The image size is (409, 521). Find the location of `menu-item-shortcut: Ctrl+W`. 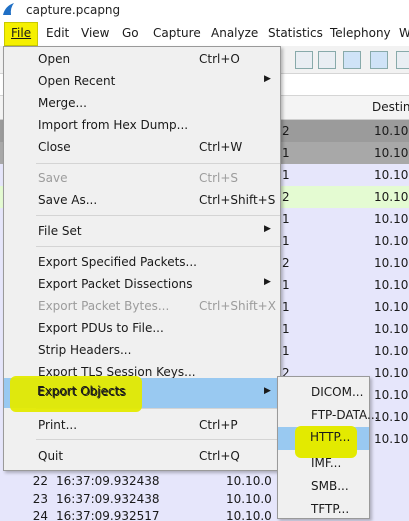

menu-item-shortcut: Ctrl+W is located at coordinates (221, 147).